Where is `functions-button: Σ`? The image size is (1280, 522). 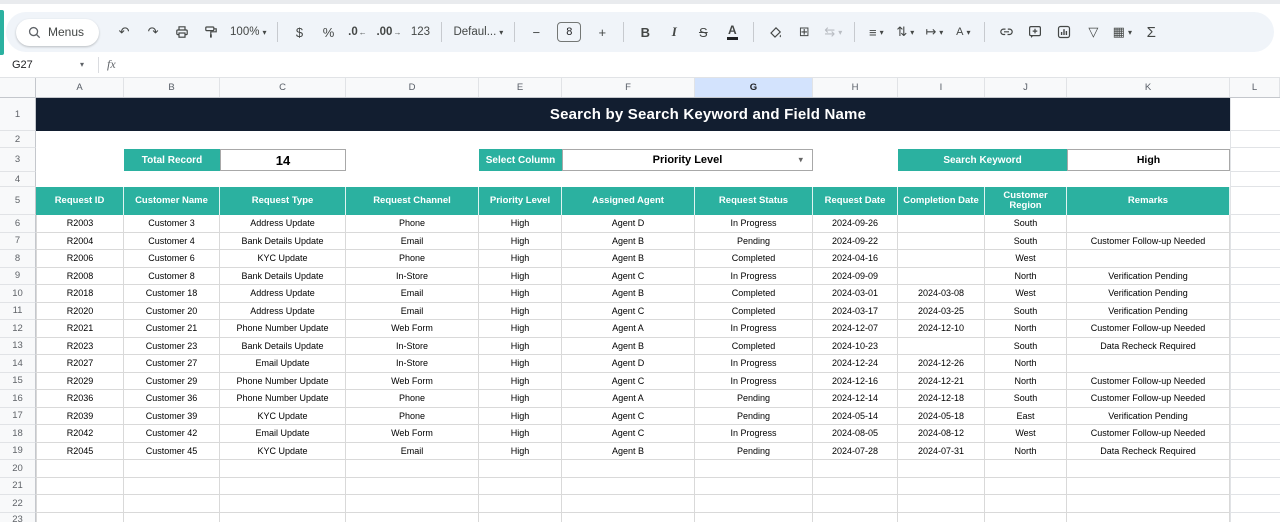 functions-button: Σ is located at coordinates (1151, 32).